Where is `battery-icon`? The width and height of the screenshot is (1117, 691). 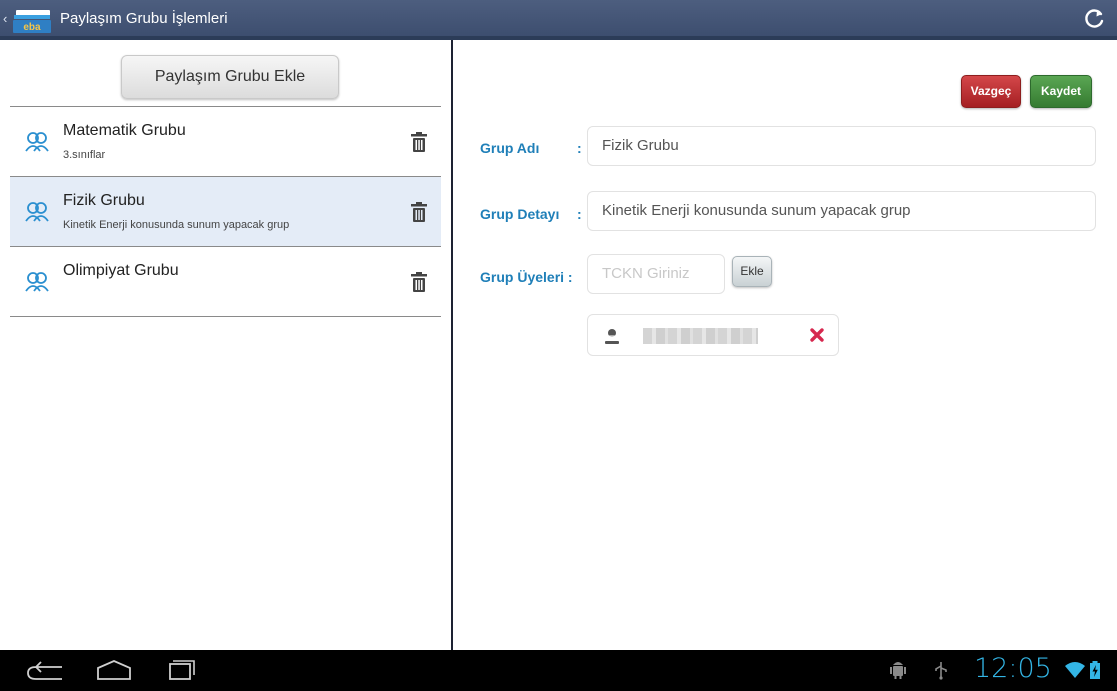 battery-icon is located at coordinates (1095, 670).